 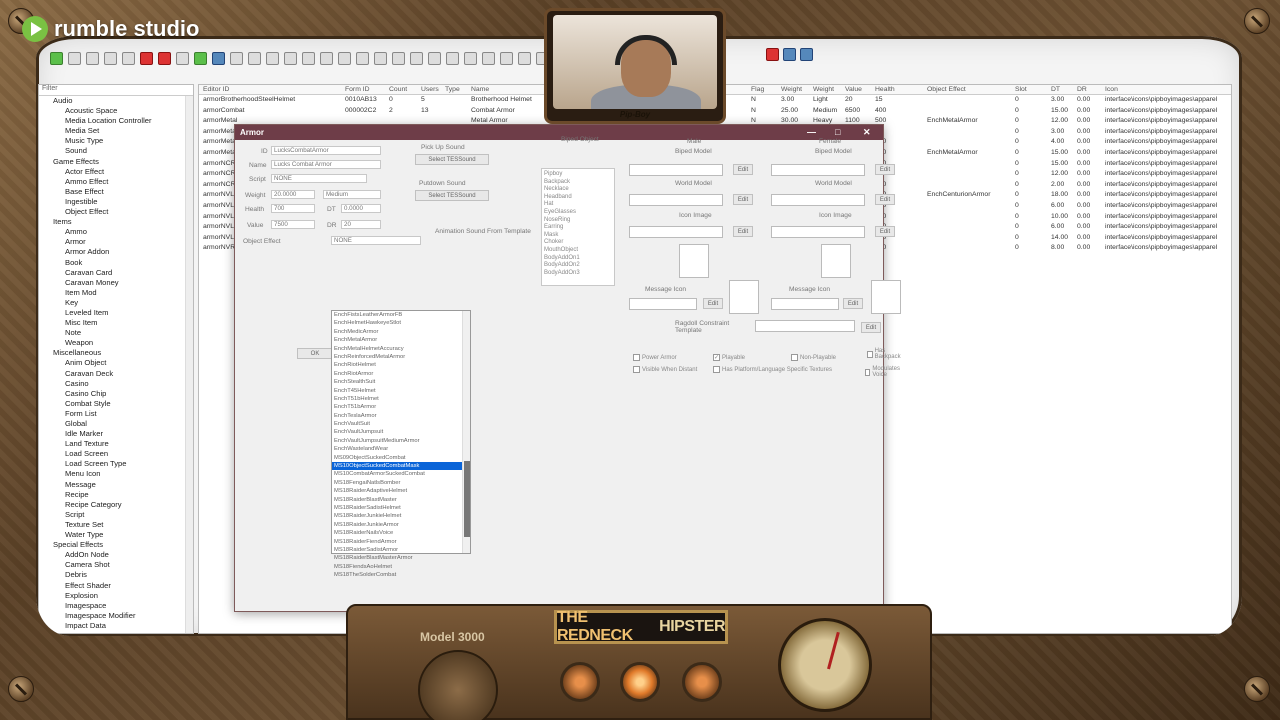 What do you see at coordinates (116, 565) in the screenshot?
I see `tree-item: Camera Shot` at bounding box center [116, 565].